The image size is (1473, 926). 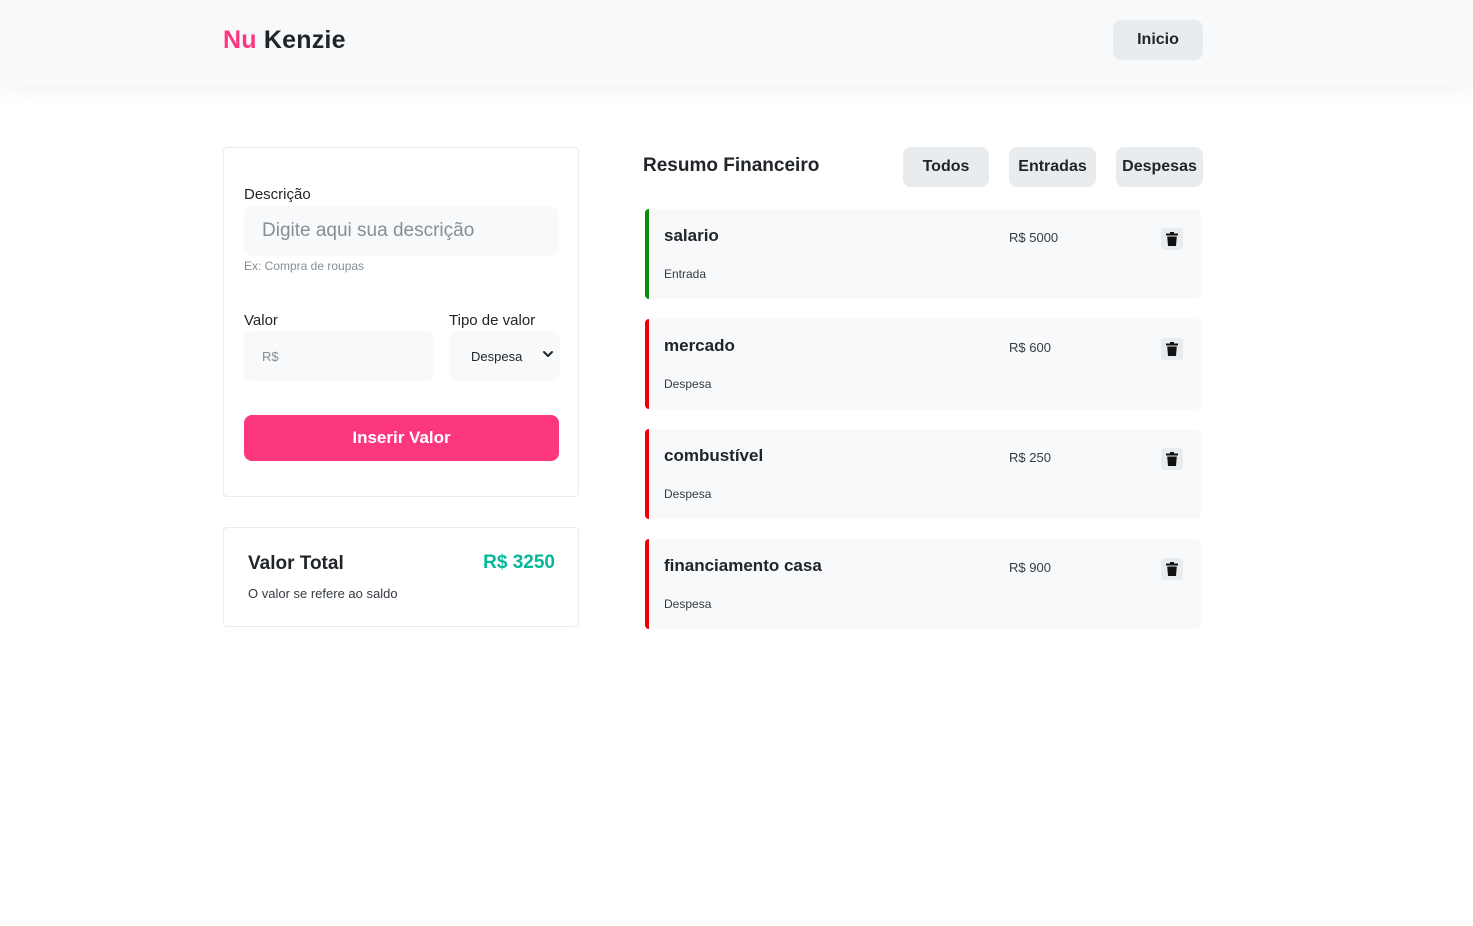 I want to click on list-item: financiamento casa R$ 900 Despesa, so click(x=923, y=584).